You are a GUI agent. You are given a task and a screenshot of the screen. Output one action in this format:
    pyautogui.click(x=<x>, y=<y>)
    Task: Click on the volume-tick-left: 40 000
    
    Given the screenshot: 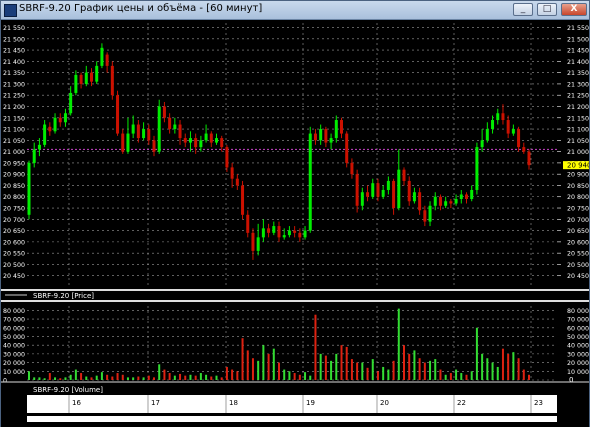 What is the action you would take?
    pyautogui.click(x=14, y=346)
    